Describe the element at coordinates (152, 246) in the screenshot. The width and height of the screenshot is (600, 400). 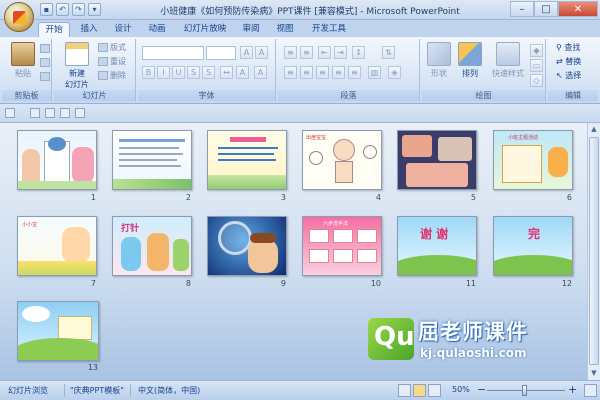
I see `slide-thumbnail-8: 打针` at that location.